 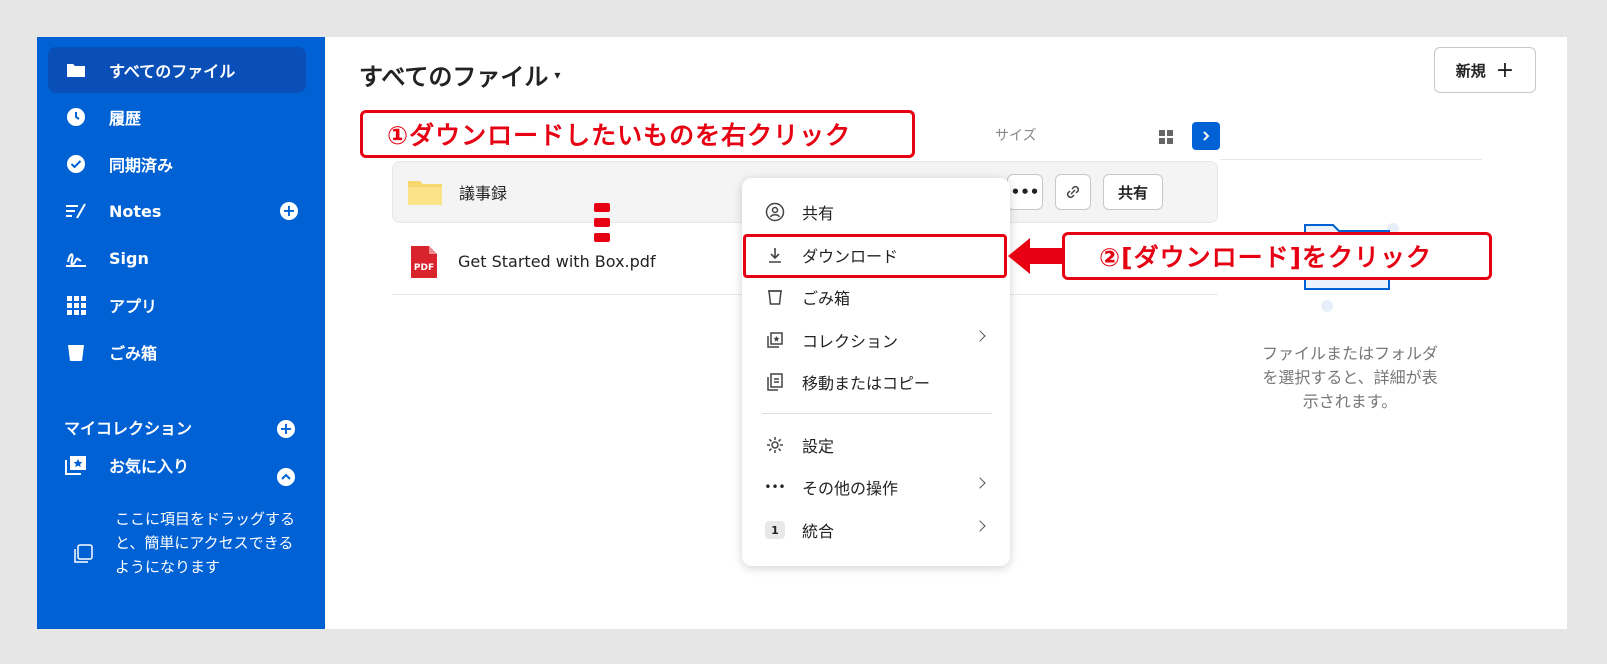 What do you see at coordinates (1277, 256) in the screenshot?
I see `annotation-step2: ②[ダウンロード]をクリック` at bounding box center [1277, 256].